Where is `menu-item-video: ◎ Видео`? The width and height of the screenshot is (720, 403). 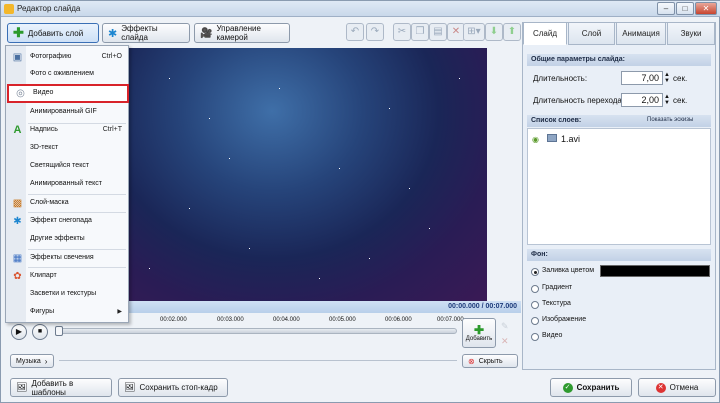 menu-item-video: ◎ Видео is located at coordinates (68, 93).